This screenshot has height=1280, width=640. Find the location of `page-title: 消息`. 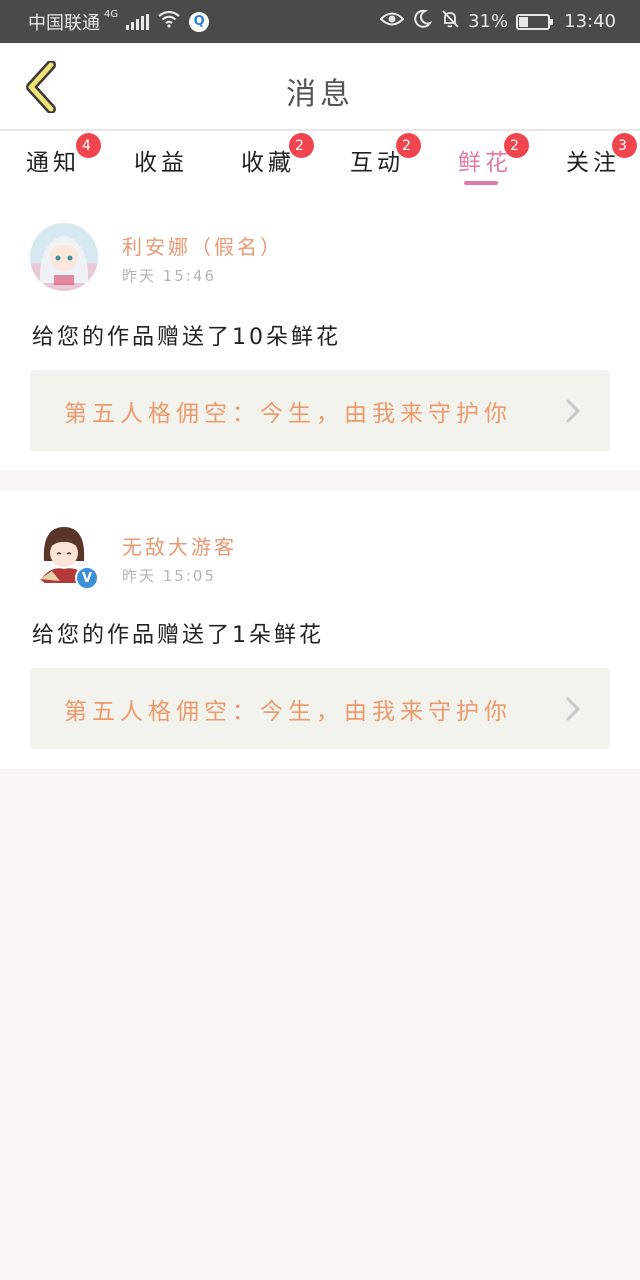

page-title: 消息 is located at coordinates (320, 94).